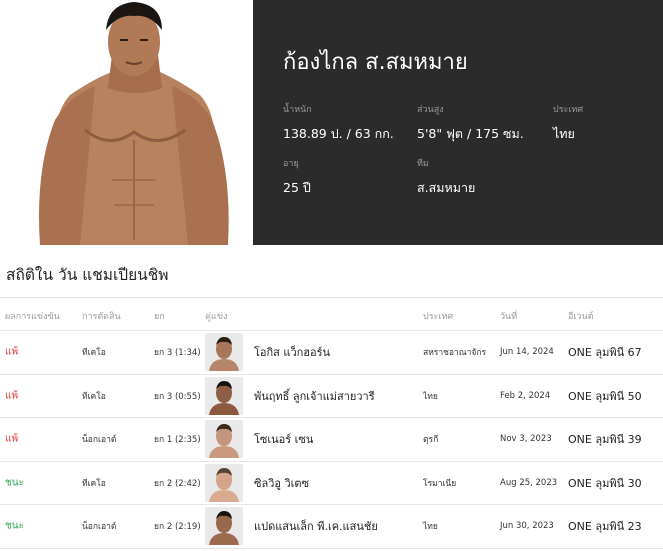  I want to click on stat-age-value: 25 ปี, so click(297, 187).